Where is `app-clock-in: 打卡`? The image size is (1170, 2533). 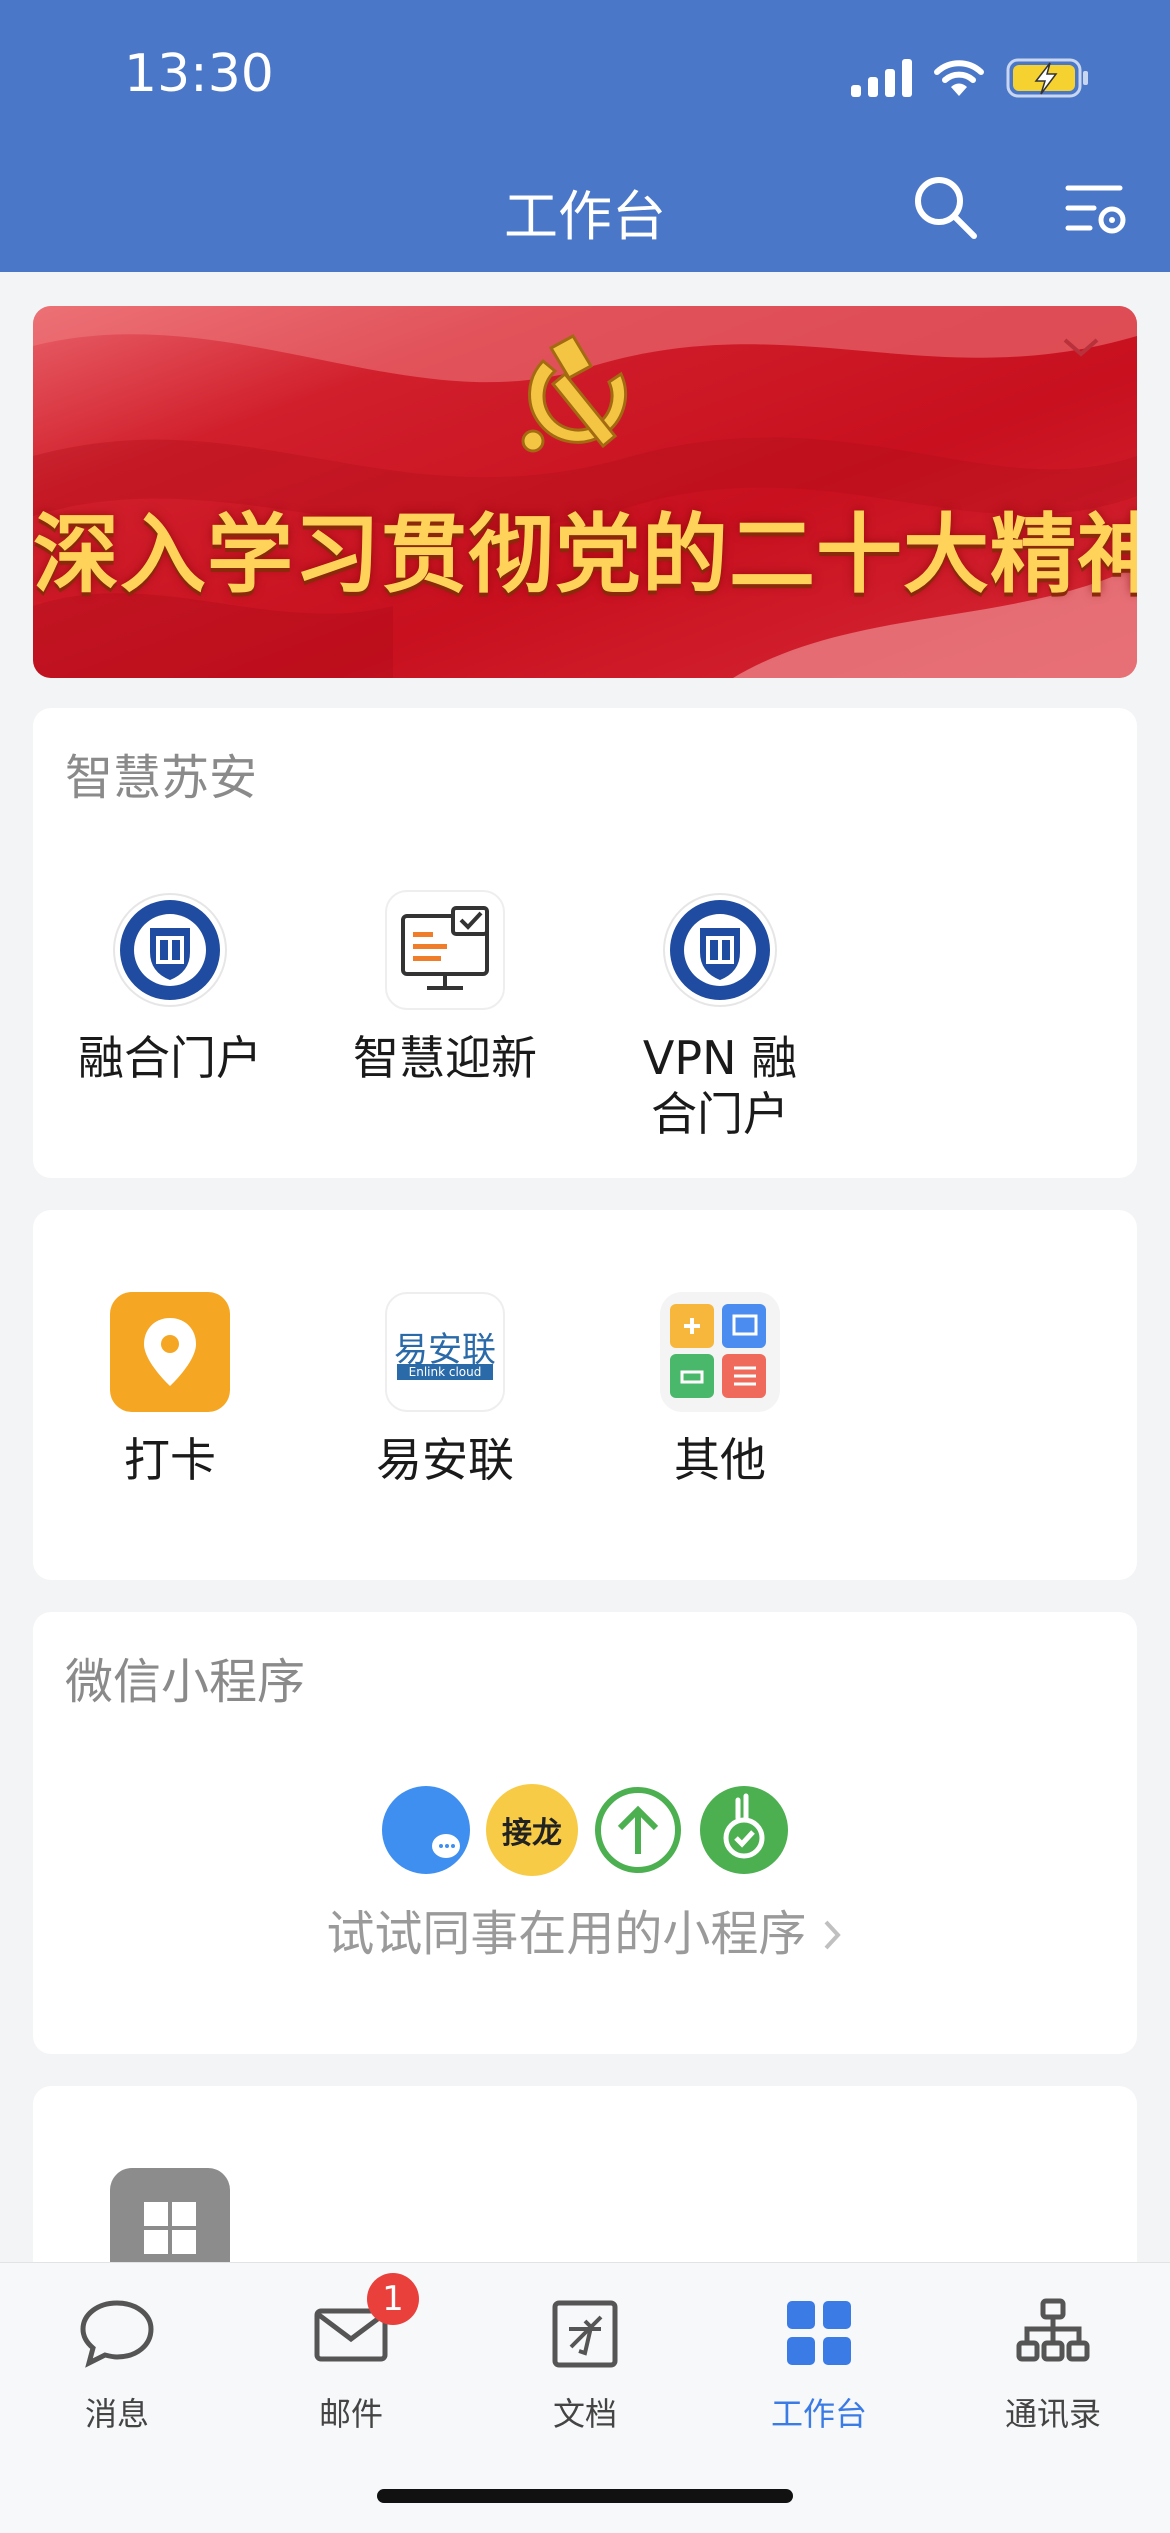 app-clock-in: 打卡 is located at coordinates (170, 1390).